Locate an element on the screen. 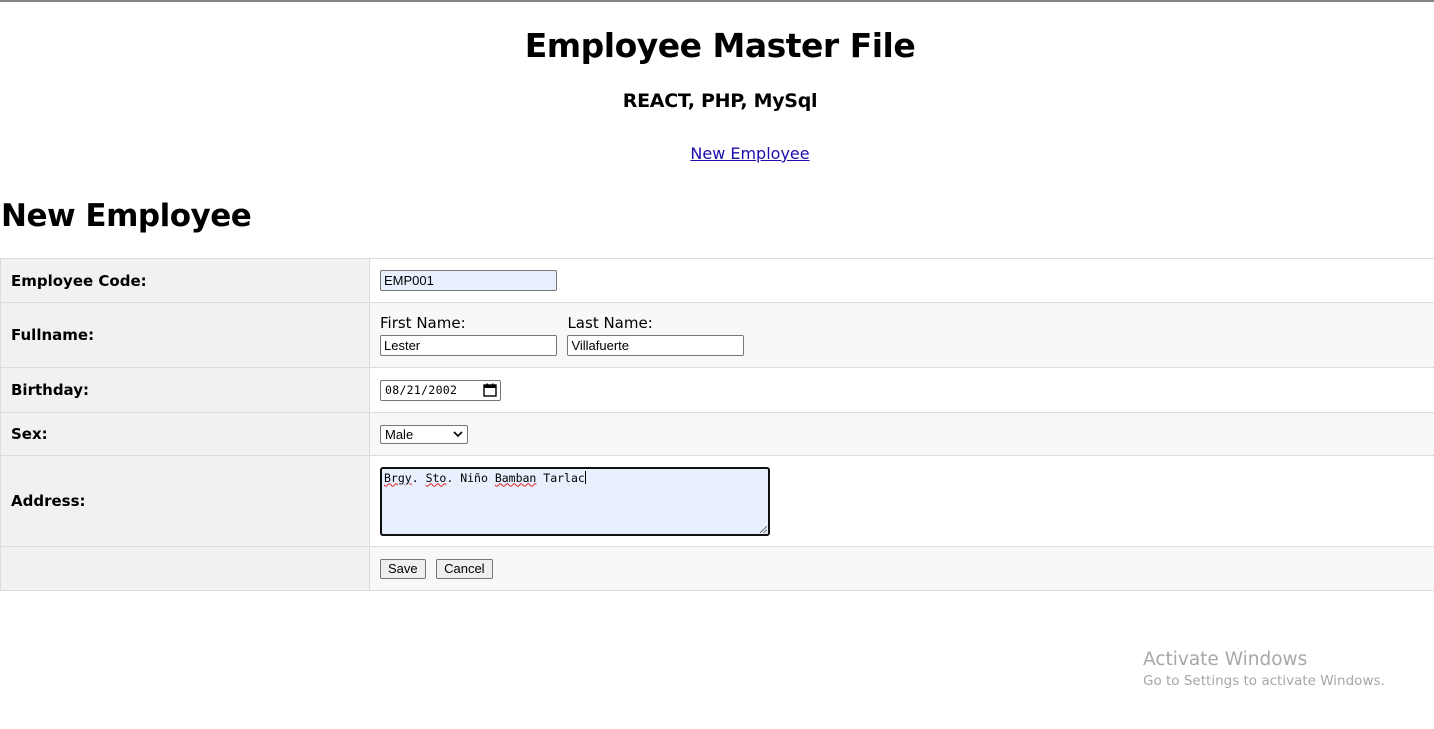  fullname-label: Fullname: is located at coordinates (185, 335).